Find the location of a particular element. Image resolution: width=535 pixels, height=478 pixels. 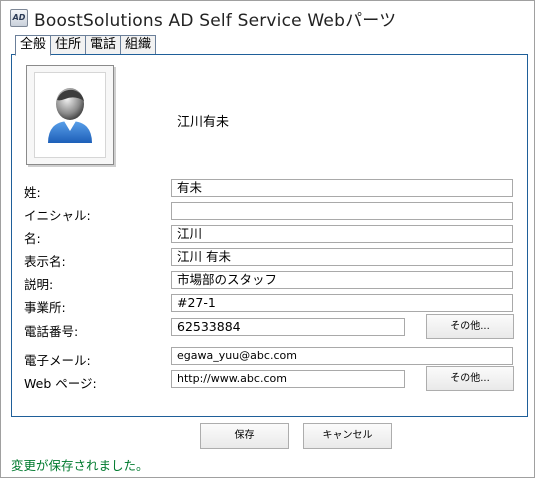

field-row-display-name: 表示名: 江川 有未 is located at coordinates (269, 258).